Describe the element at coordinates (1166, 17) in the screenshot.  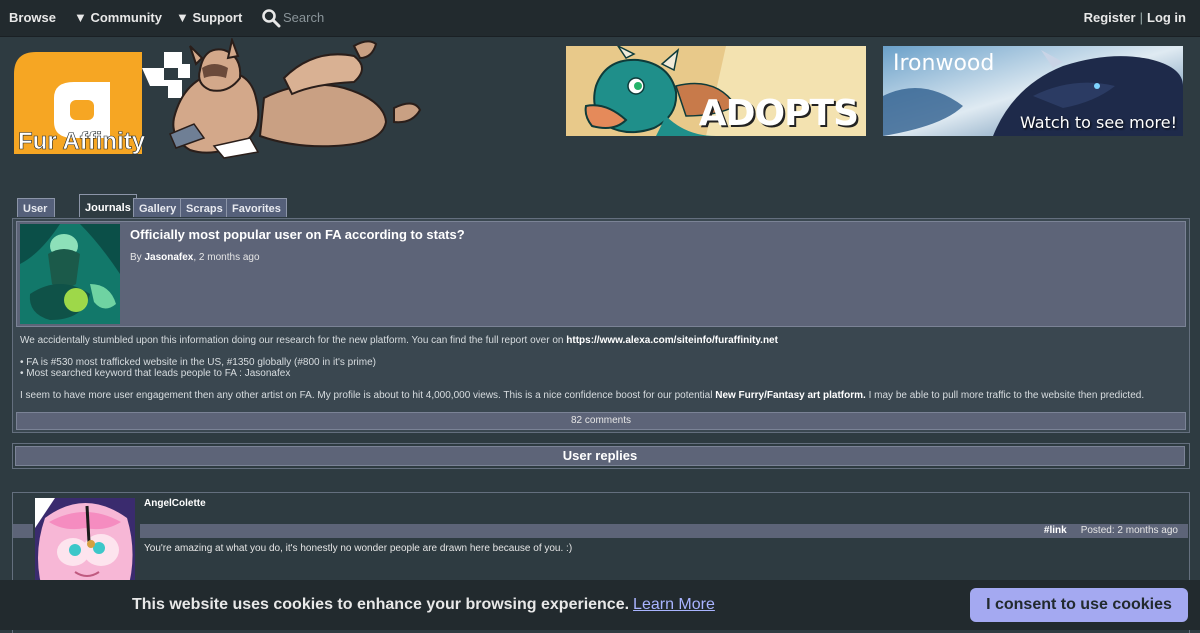
I see `login-link: Log in` at that location.